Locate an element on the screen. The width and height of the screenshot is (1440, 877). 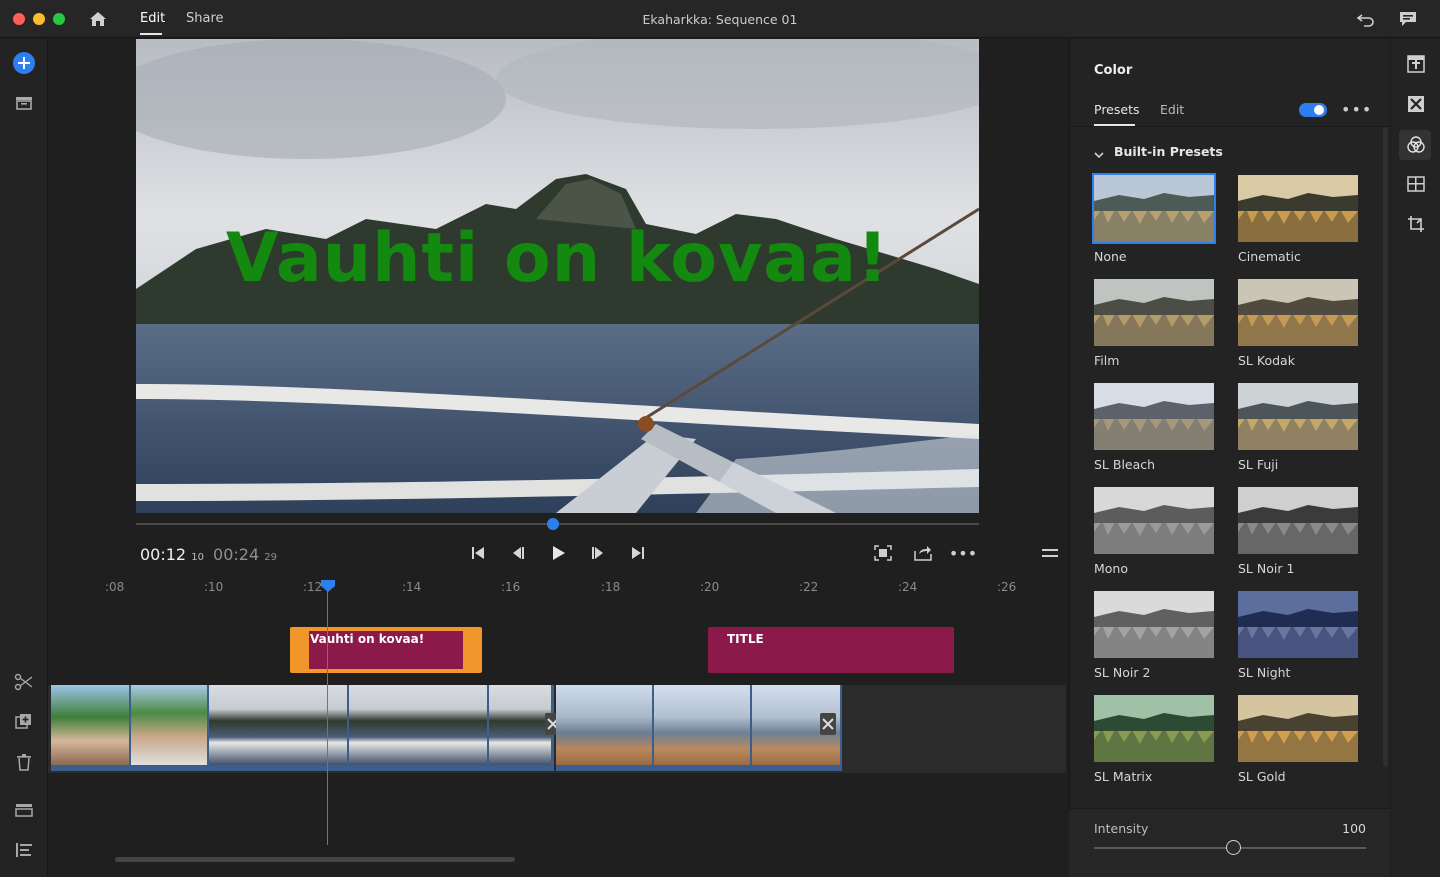
add-media-button is located at coordinates (24, 63).